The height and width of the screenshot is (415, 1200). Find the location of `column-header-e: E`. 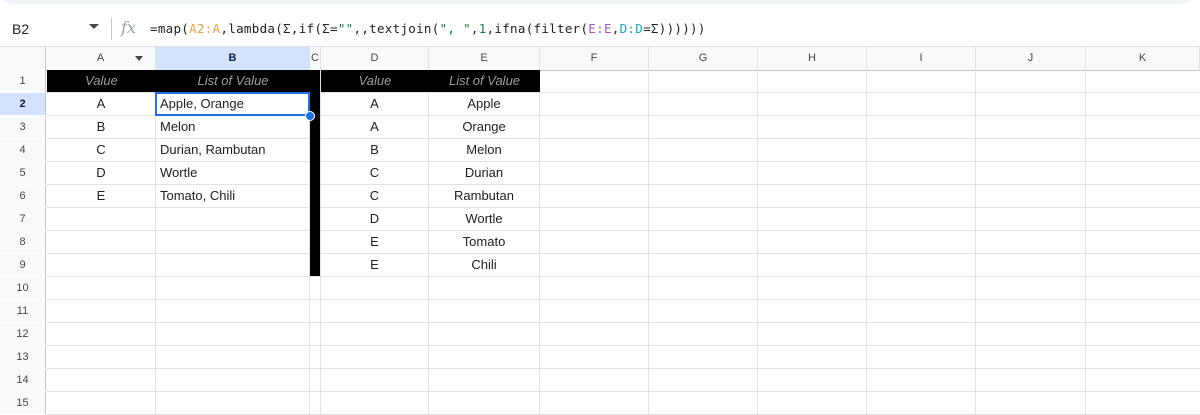

column-header-e: E is located at coordinates (484, 58).